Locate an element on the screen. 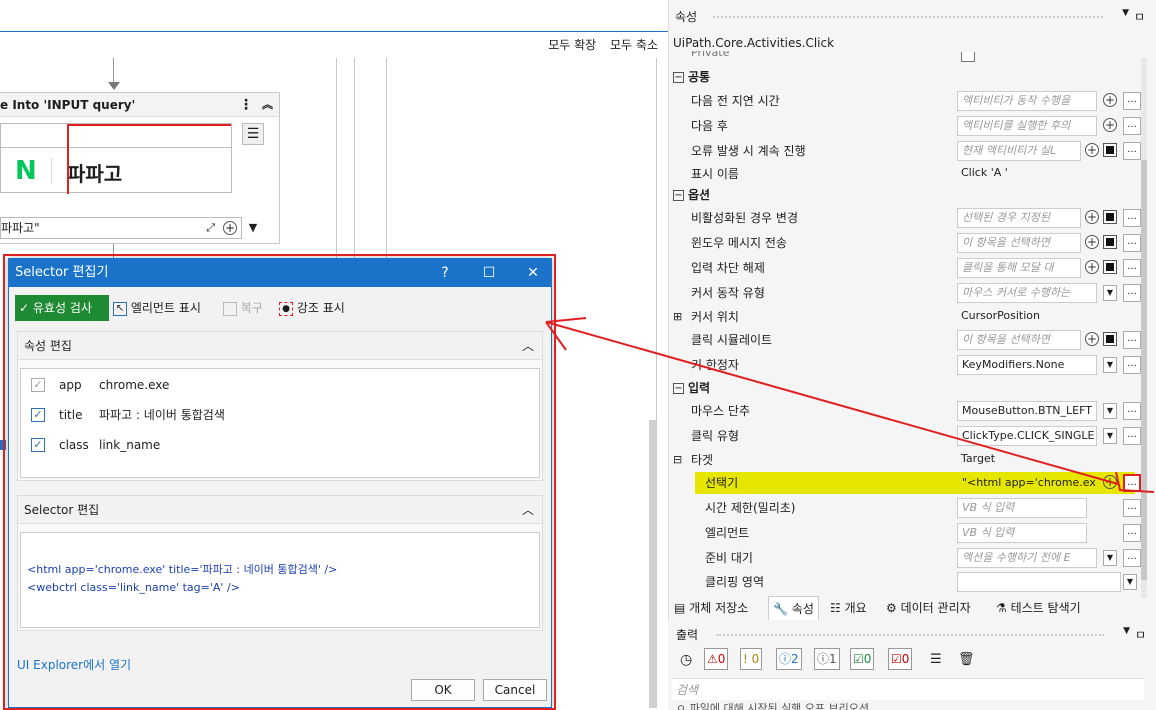 The height and width of the screenshot is (710, 1156). property-row: 표시 이름 Click 'A ' is located at coordinates (905, 174).